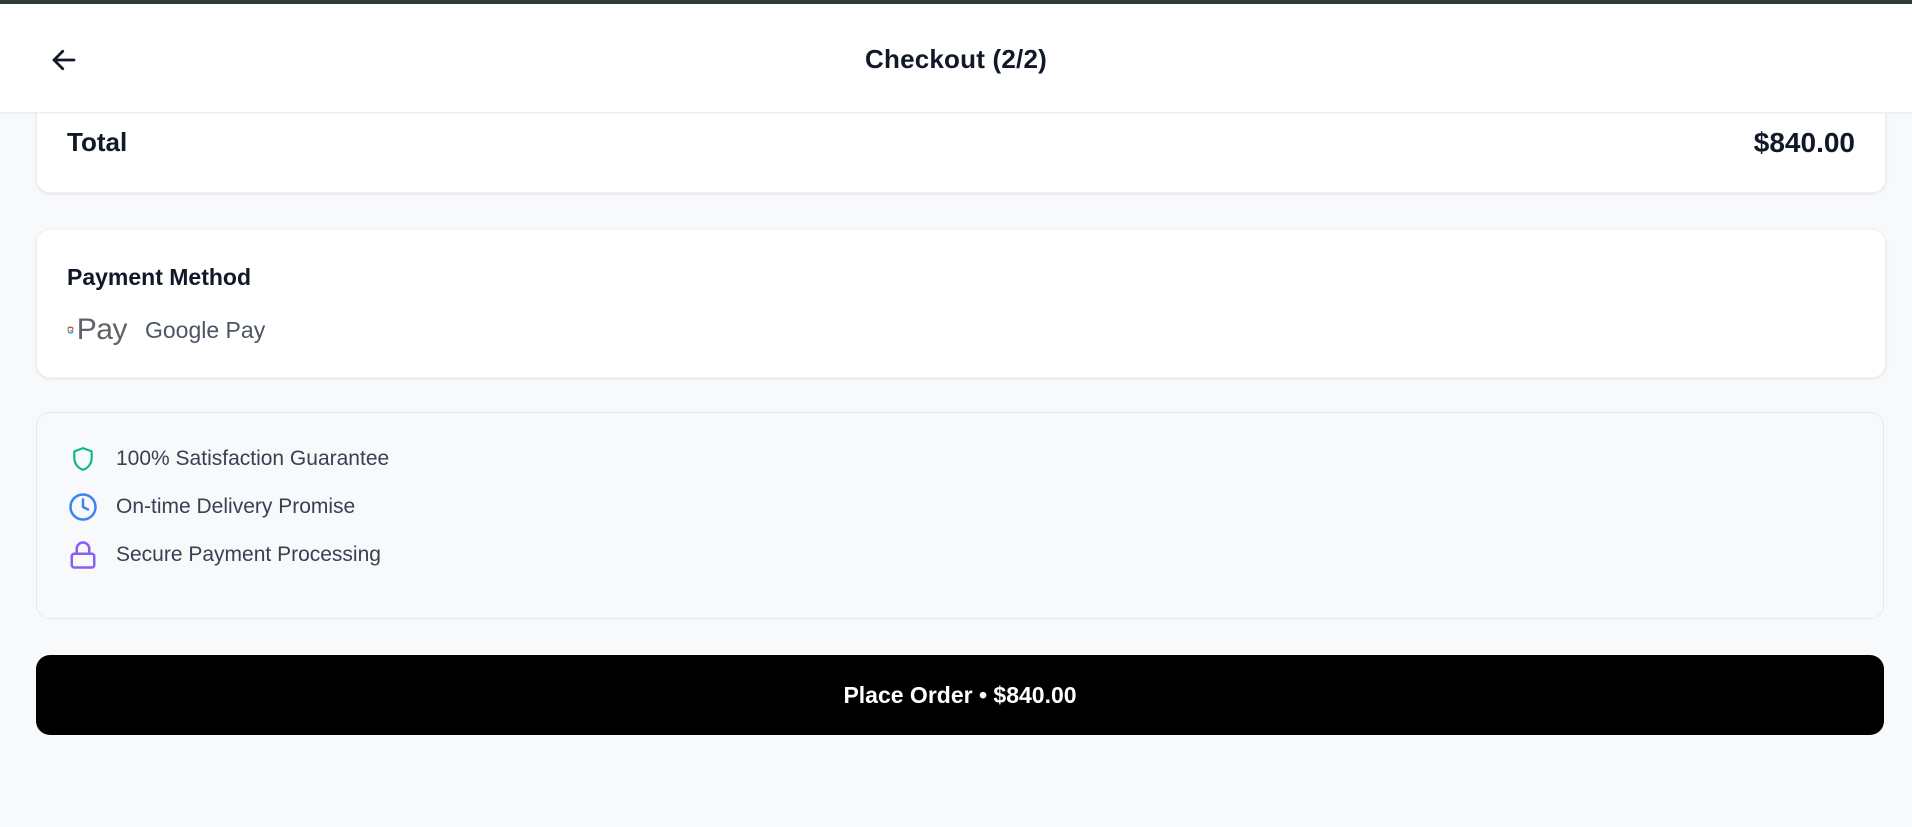 This screenshot has height=827, width=1912. I want to click on guarantee-label: 100% Satisfaction Guarantee, so click(253, 458).